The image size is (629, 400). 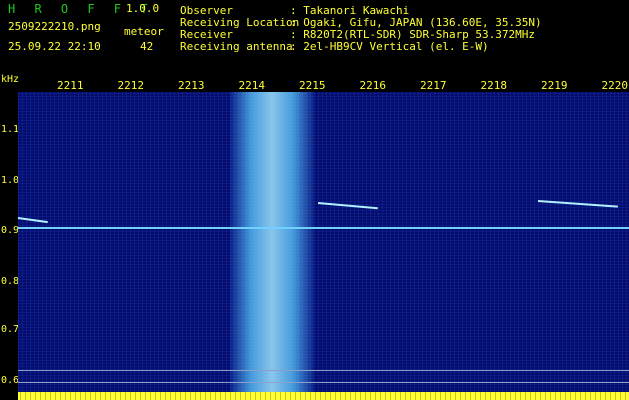 What do you see at coordinates (147, 46) in the screenshot?
I see `meteor-count: 42` at bounding box center [147, 46].